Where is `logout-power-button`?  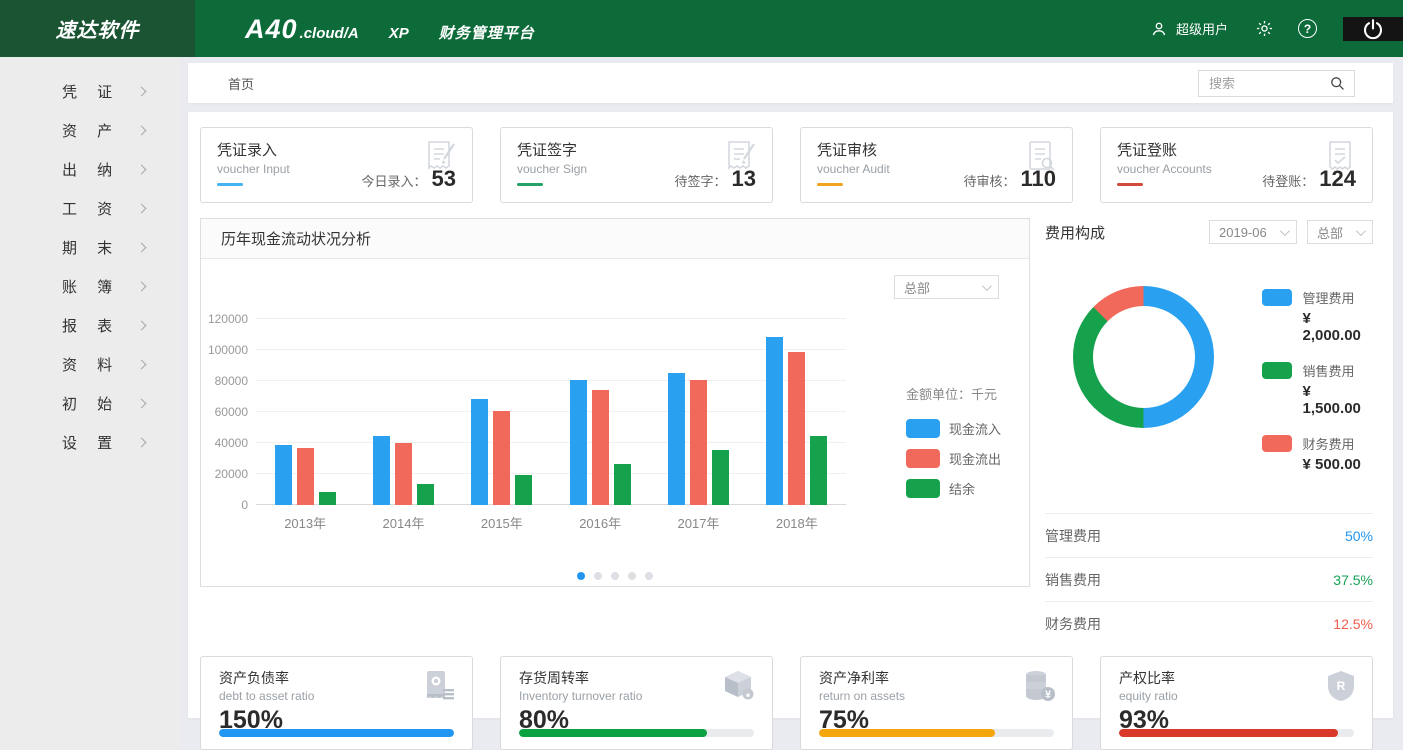
logout-power-button is located at coordinates (1373, 28).